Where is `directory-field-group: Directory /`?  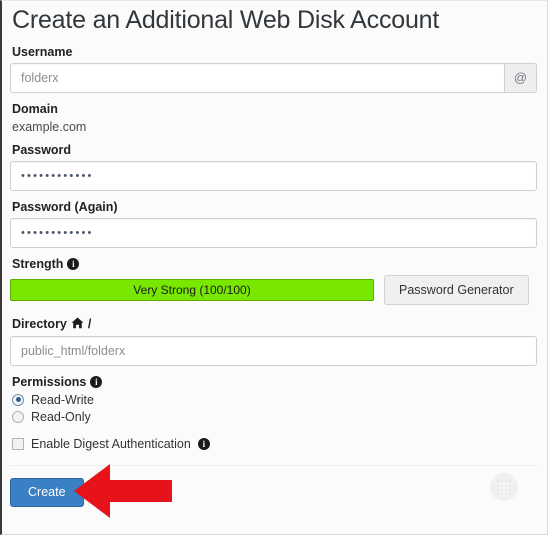 directory-field-group: Directory / is located at coordinates (273, 341).